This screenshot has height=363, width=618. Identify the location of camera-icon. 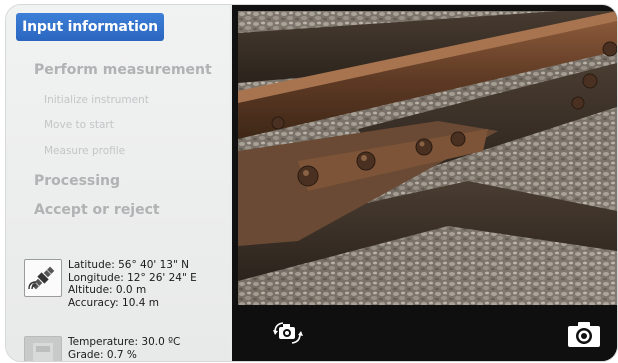
(584, 334).